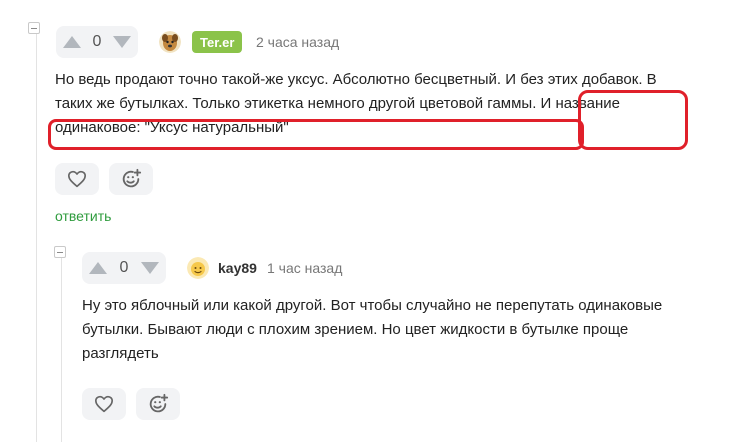 This screenshot has width=734, height=442. I want to click on comment-line: разглядеть, so click(120, 353).